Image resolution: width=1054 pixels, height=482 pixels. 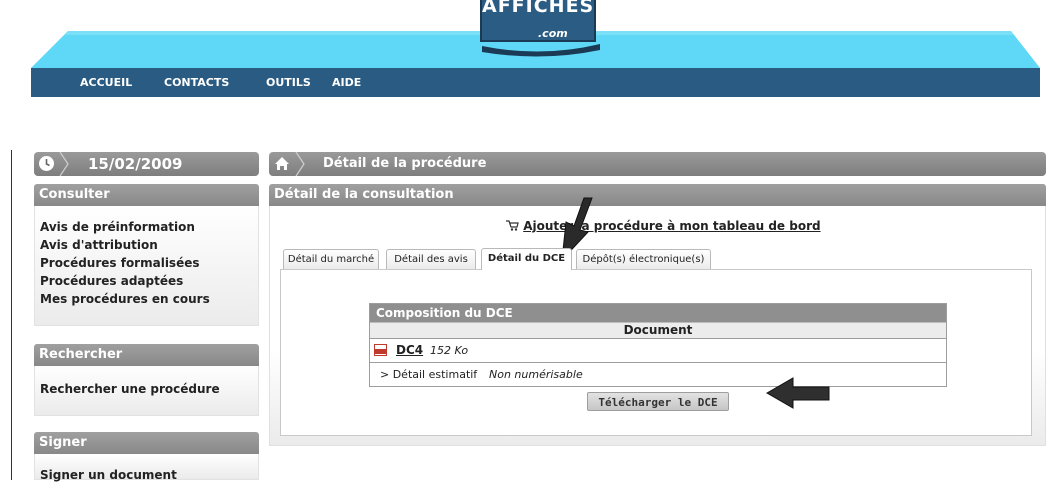 I want to click on estimate-label: > Détail estimatif, so click(x=429, y=374).